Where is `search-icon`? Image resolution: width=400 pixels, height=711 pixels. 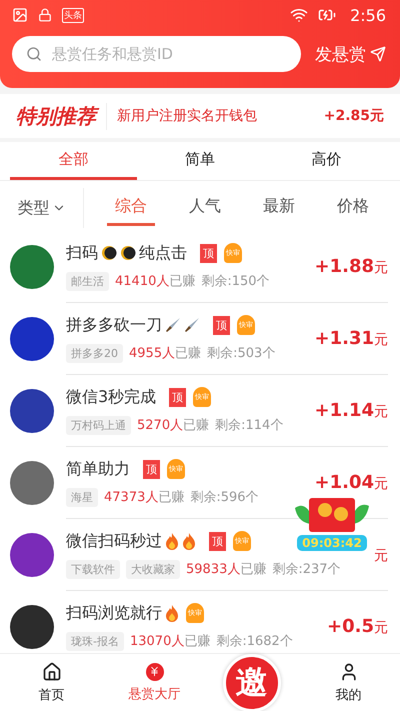
search-icon is located at coordinates (34, 54).